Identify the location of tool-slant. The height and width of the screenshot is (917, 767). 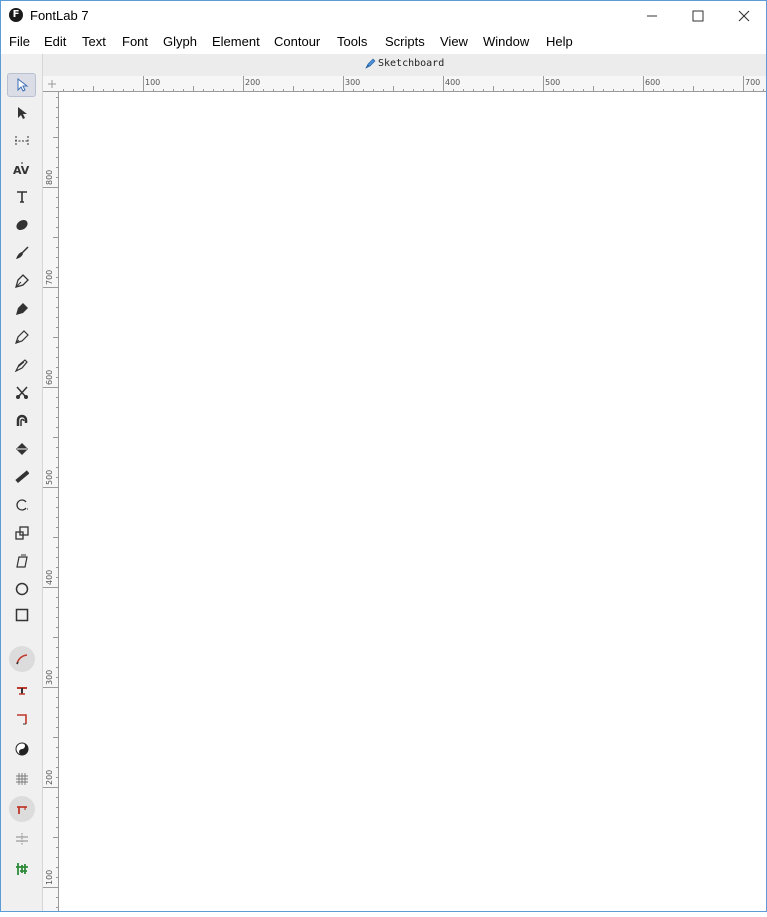
(21, 561).